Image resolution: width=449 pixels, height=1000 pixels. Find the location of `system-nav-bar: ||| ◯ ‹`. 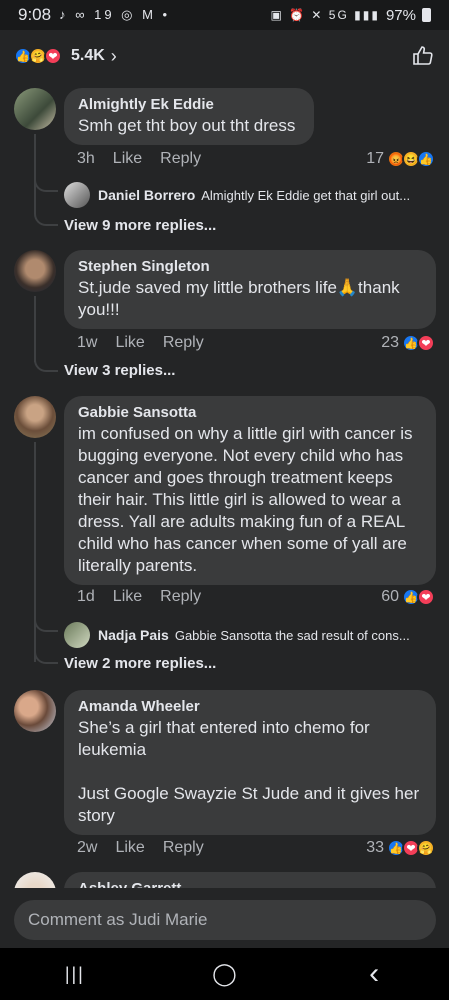

system-nav-bar: ||| ◯ ‹ is located at coordinates (224, 974).